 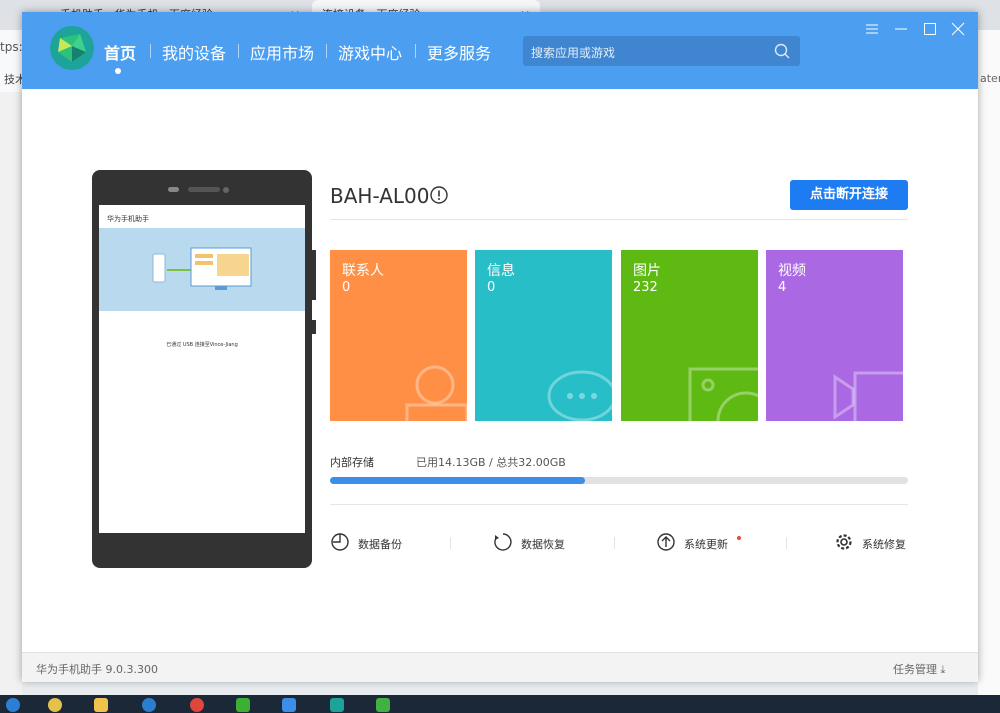 What do you see at coordinates (459, 52) in the screenshot?
I see `nav-more-services: 更多服务` at bounding box center [459, 52].